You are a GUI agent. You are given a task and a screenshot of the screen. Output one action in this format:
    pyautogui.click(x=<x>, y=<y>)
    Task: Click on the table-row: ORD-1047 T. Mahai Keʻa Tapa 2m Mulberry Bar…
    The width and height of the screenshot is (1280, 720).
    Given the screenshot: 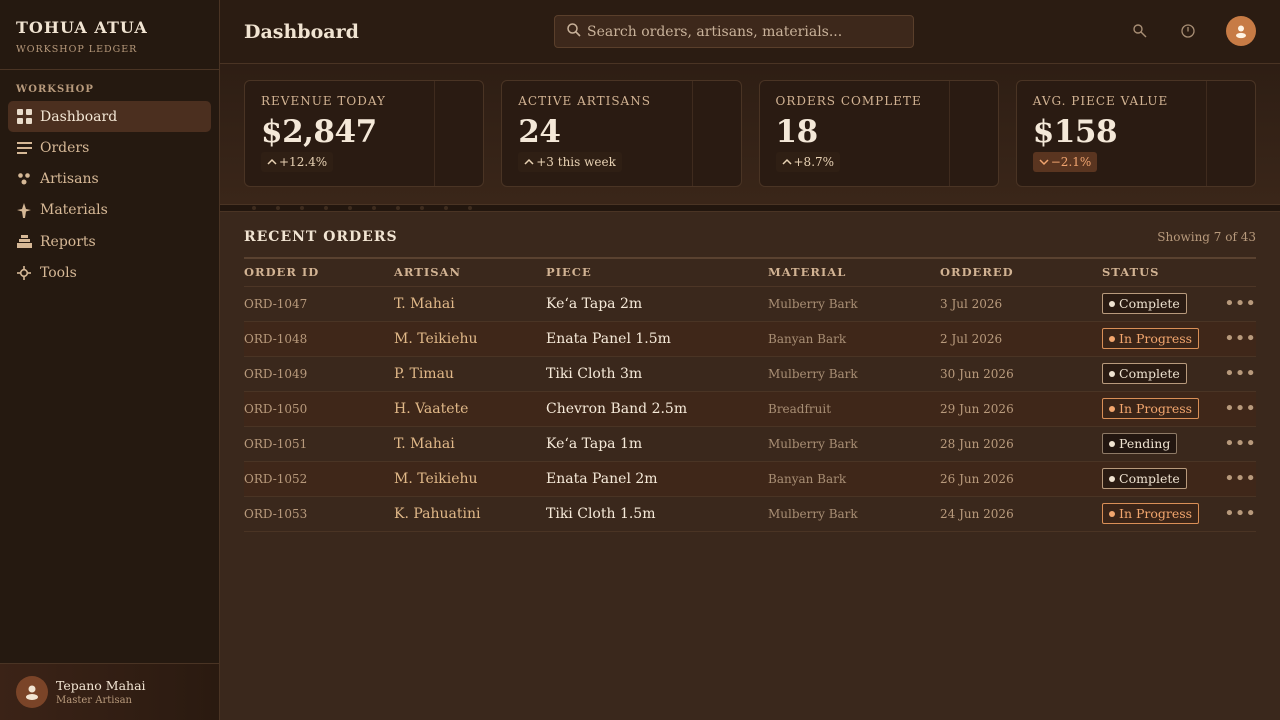 What is the action you would take?
    pyautogui.click(x=750, y=304)
    